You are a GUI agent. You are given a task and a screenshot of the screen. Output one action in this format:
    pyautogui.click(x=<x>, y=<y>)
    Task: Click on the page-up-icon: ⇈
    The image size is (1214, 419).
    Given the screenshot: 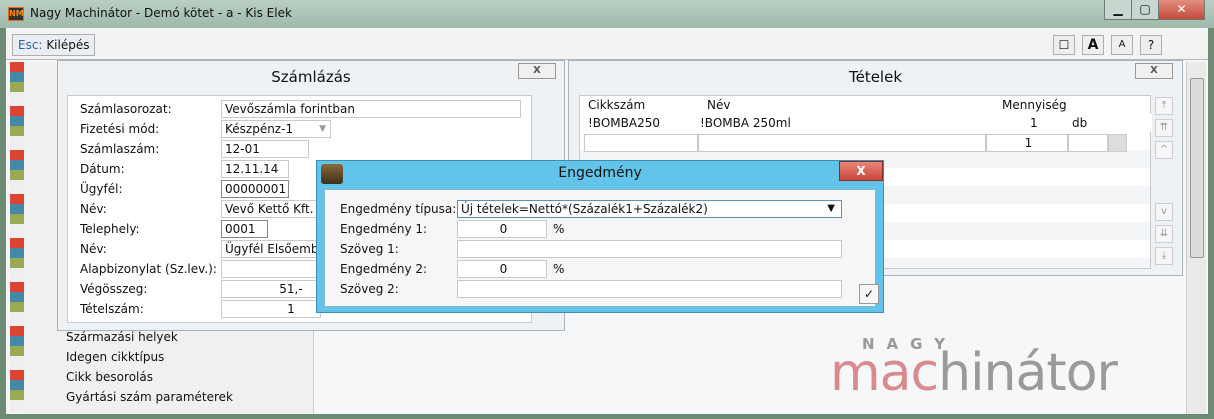 What is the action you would take?
    pyautogui.click(x=1164, y=128)
    